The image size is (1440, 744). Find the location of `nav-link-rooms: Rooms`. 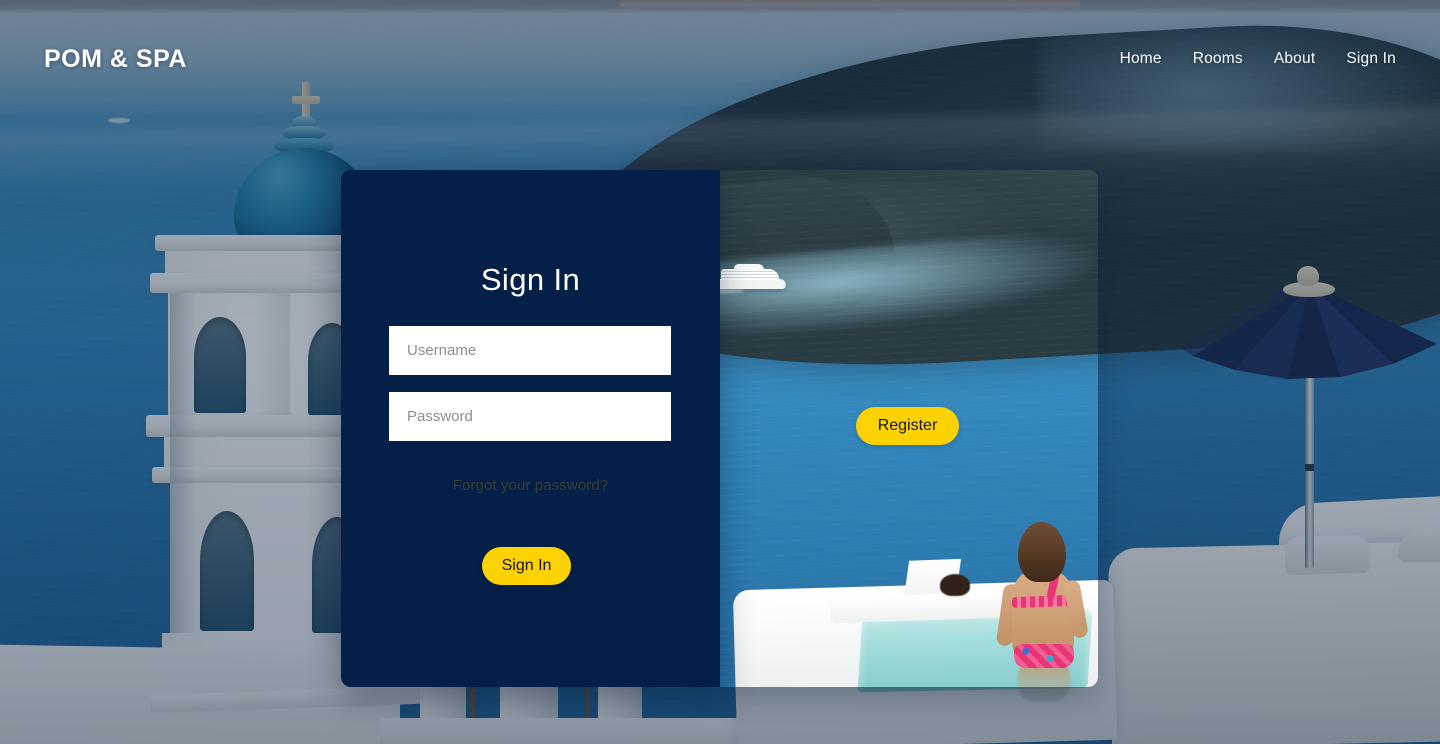

nav-link-rooms: Rooms is located at coordinates (1218, 58).